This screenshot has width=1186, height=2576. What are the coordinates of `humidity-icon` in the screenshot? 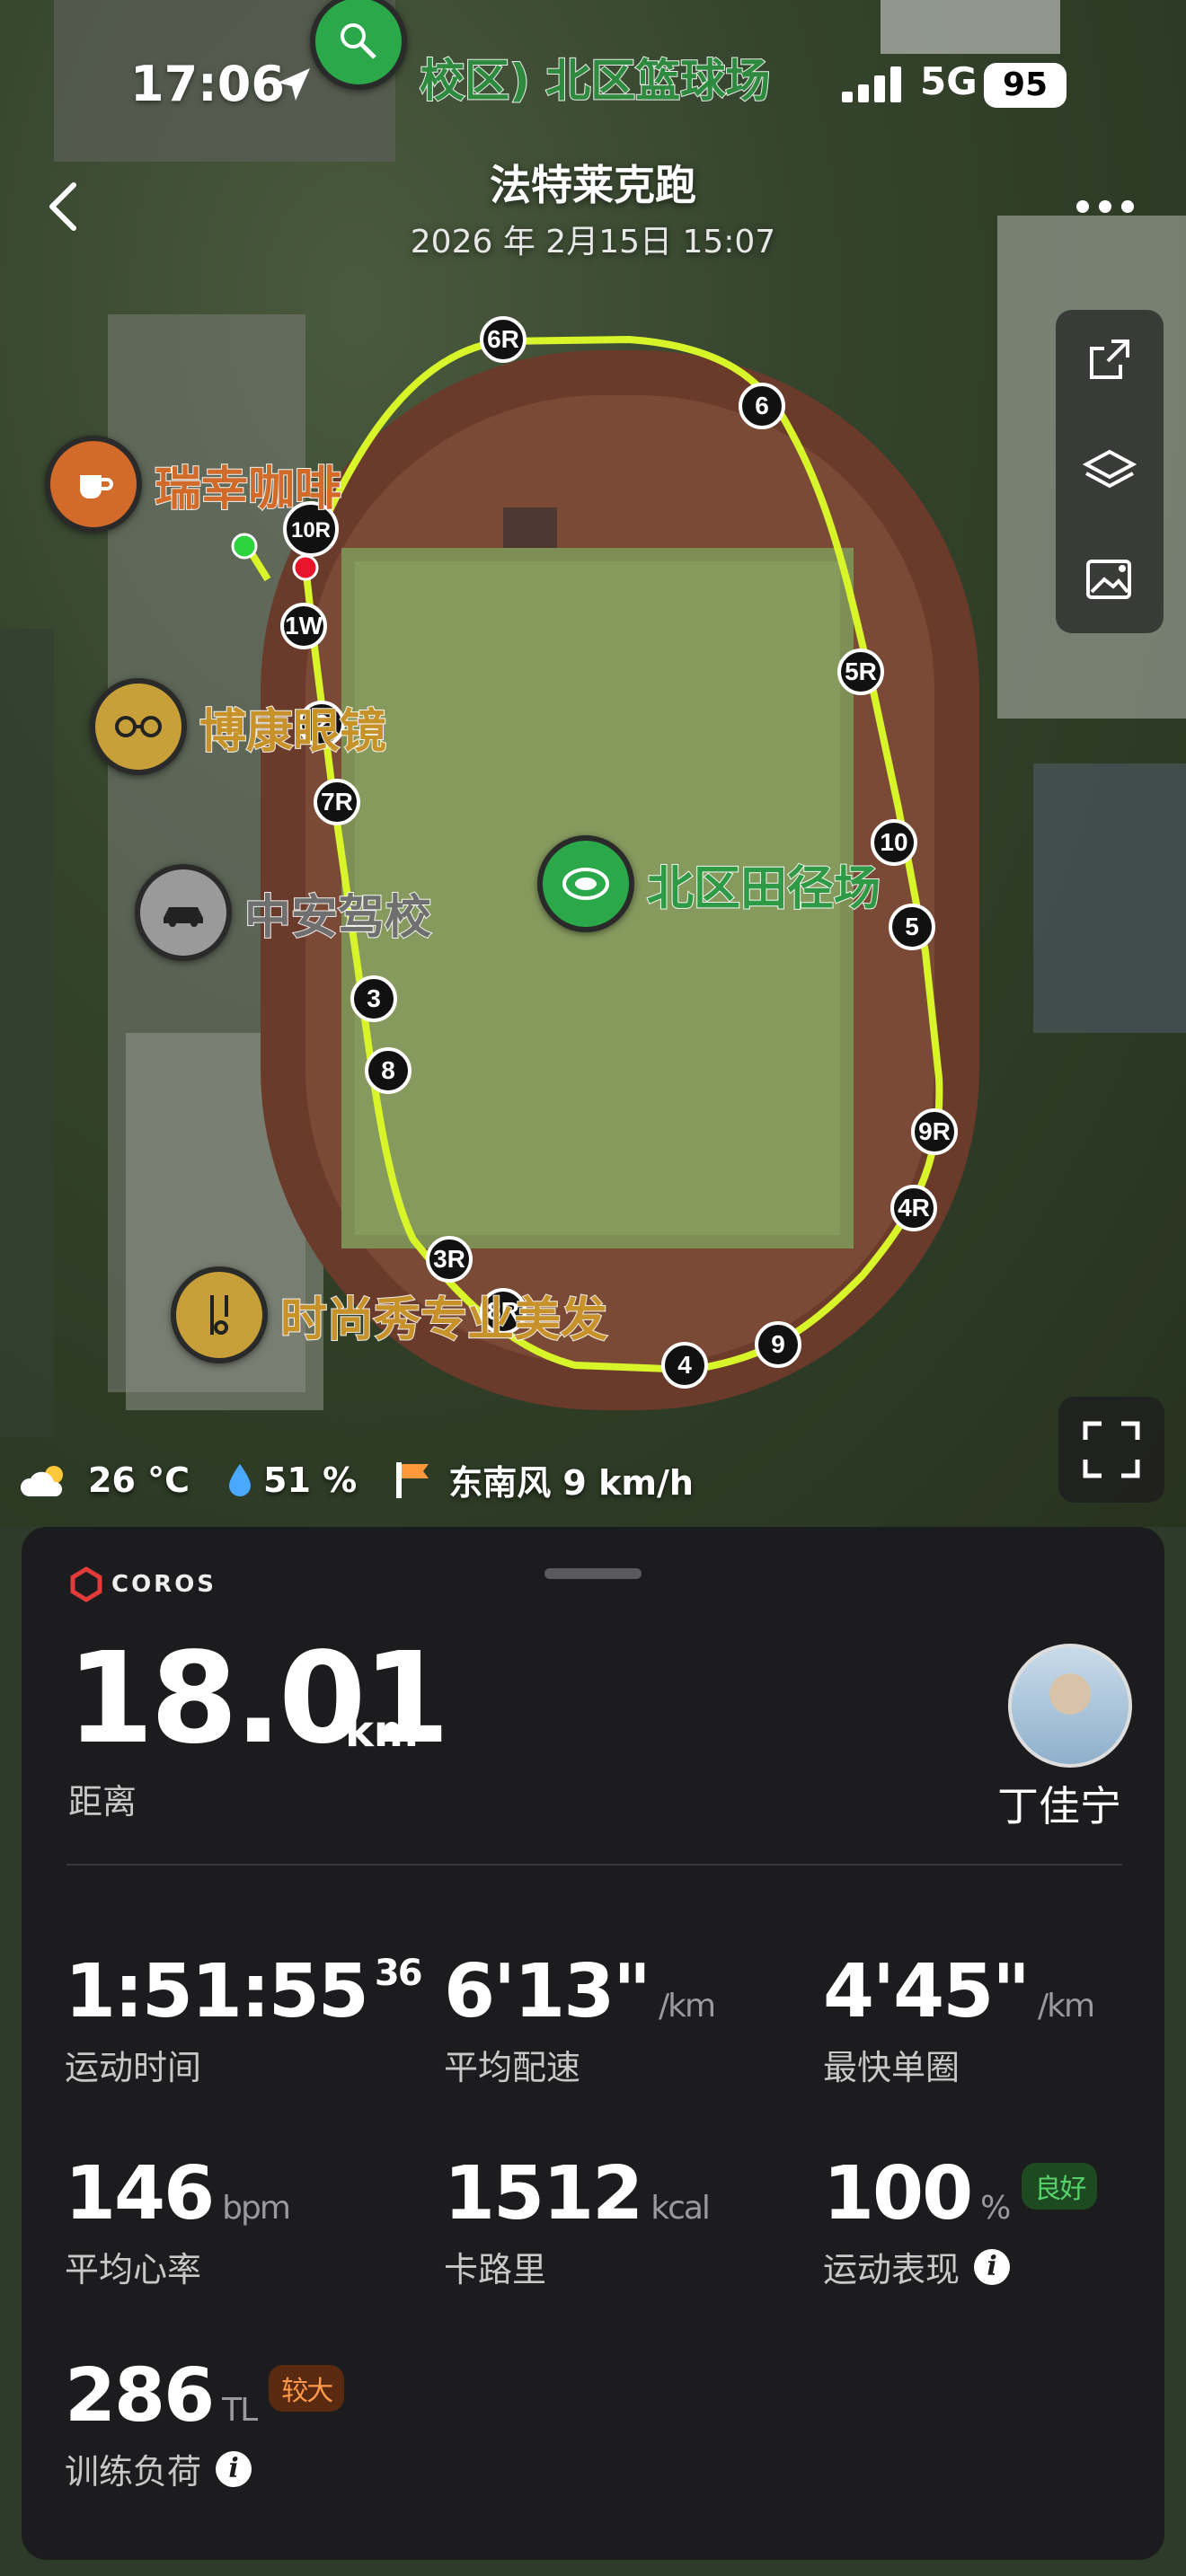 It's located at (240, 1479).